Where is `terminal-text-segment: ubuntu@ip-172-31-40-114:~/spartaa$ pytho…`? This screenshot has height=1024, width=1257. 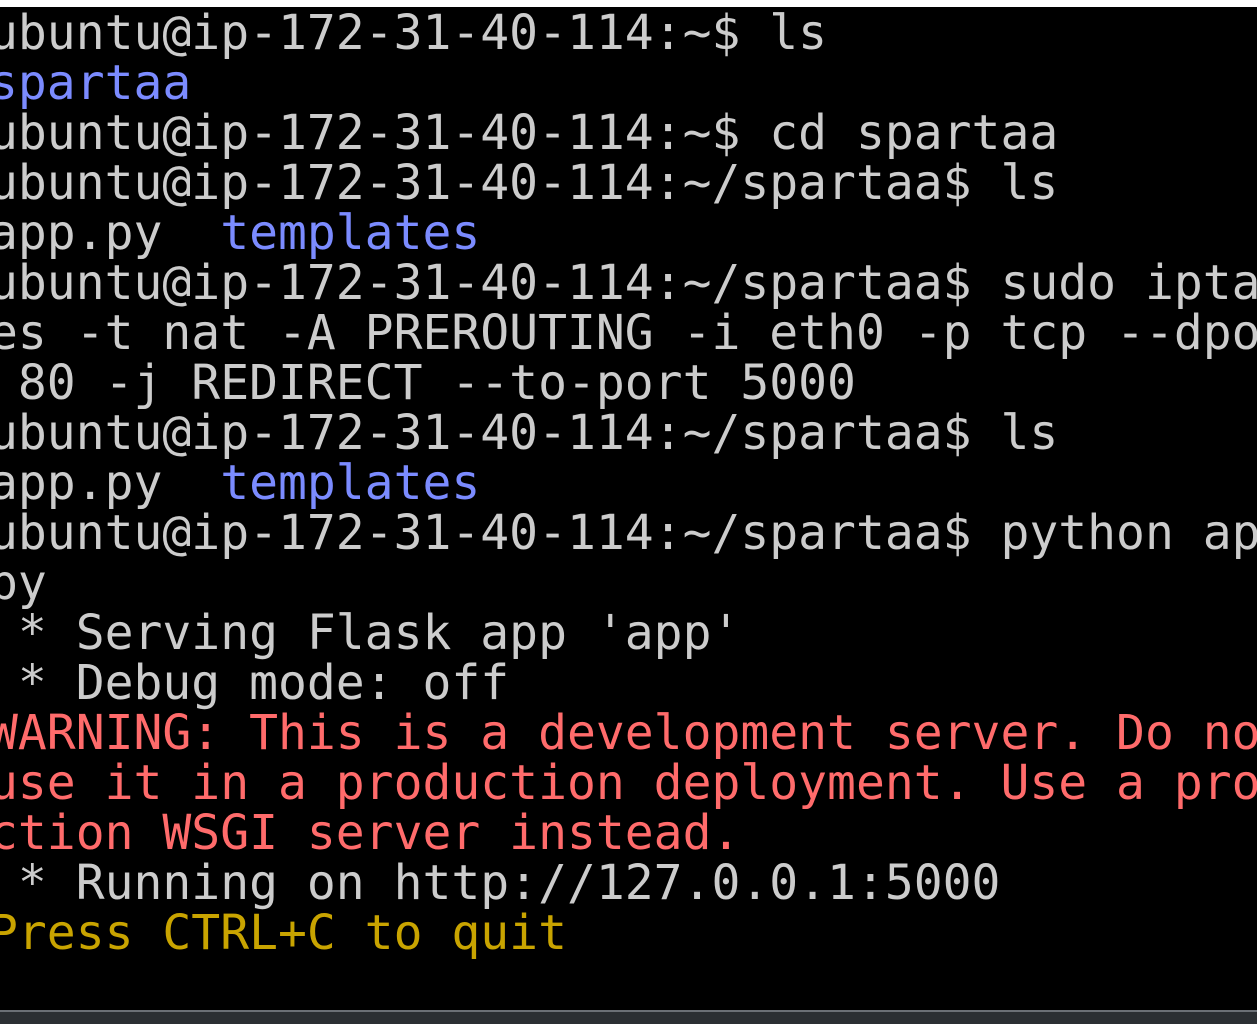
terminal-text-segment: ubuntu@ip-172-31-40-114:~/spartaa$ pytho… is located at coordinates (628, 533).